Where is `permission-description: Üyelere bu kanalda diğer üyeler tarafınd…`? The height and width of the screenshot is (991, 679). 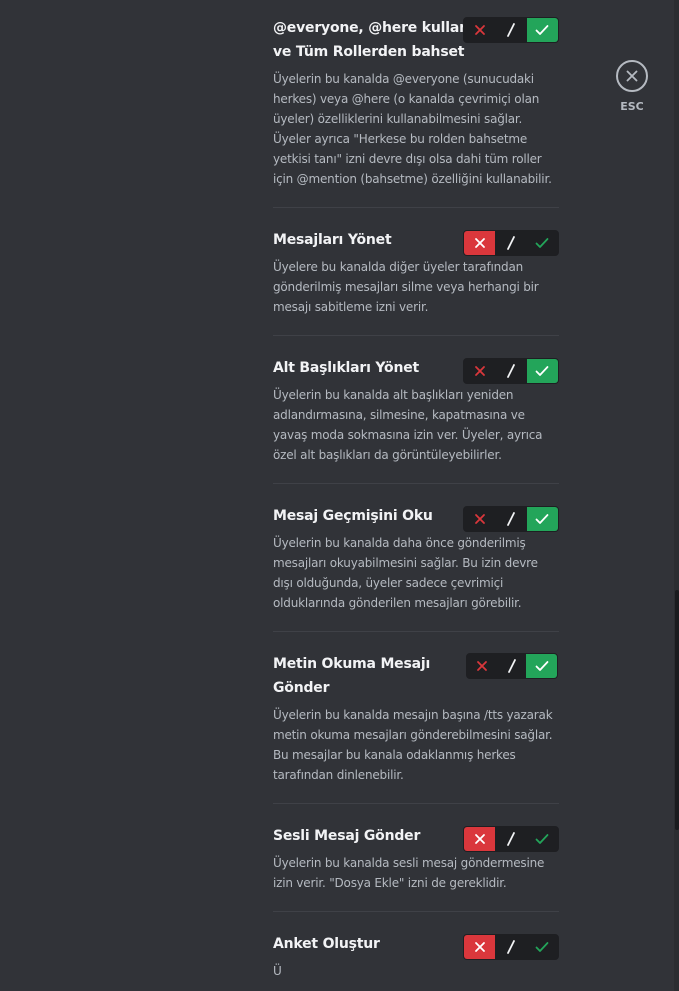 permission-description: Üyelere bu kanalda diğer üyeler tarafınd… is located at coordinates (406, 287).